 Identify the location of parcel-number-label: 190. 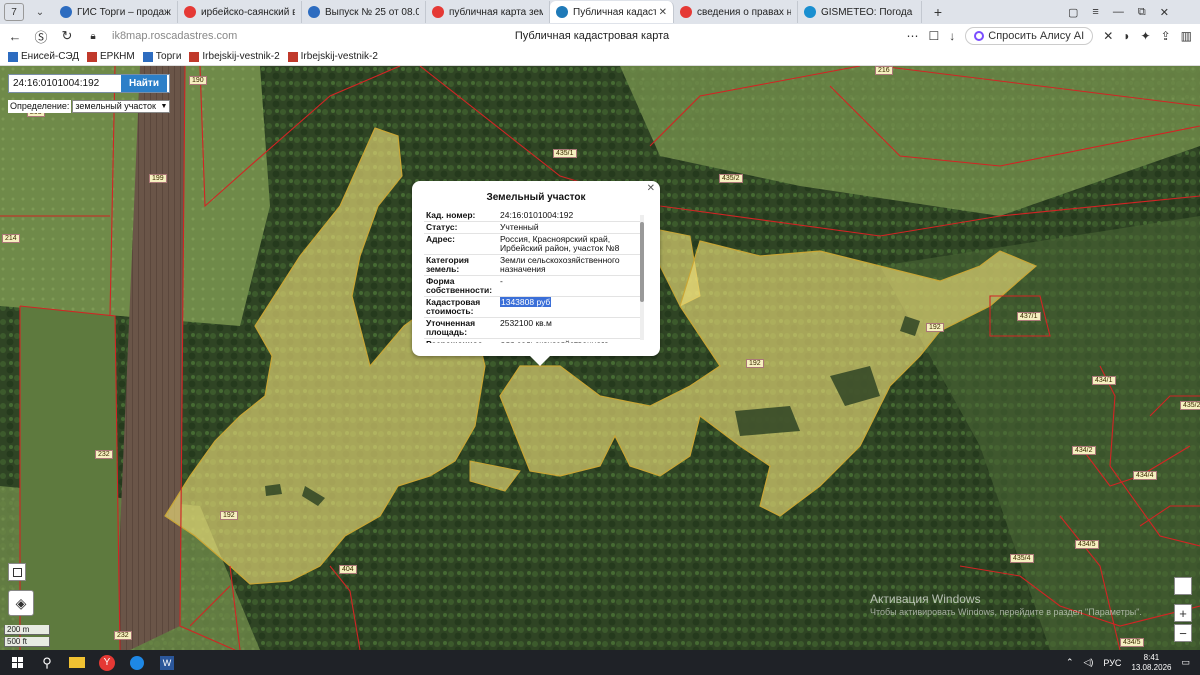
(198, 80).